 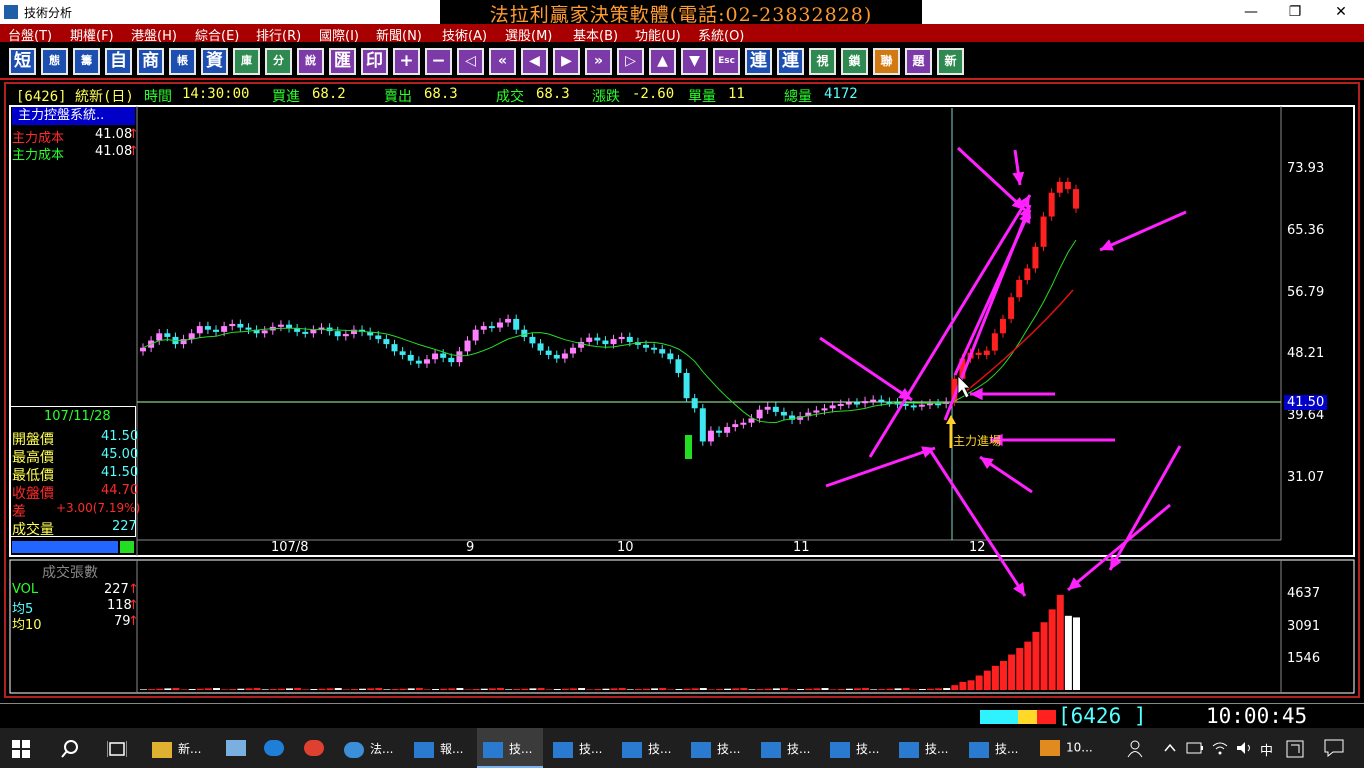 What do you see at coordinates (1295, 749) in the screenshot?
I see `ime-mode-icon` at bounding box center [1295, 749].